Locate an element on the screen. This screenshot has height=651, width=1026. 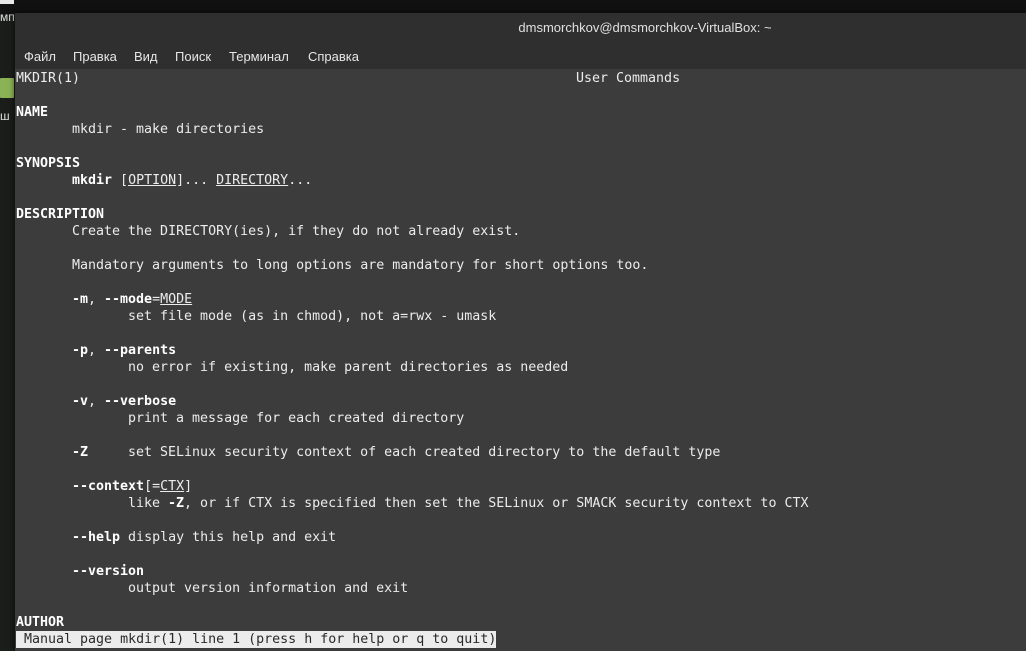
option-mode-long: --mode is located at coordinates (128, 299).